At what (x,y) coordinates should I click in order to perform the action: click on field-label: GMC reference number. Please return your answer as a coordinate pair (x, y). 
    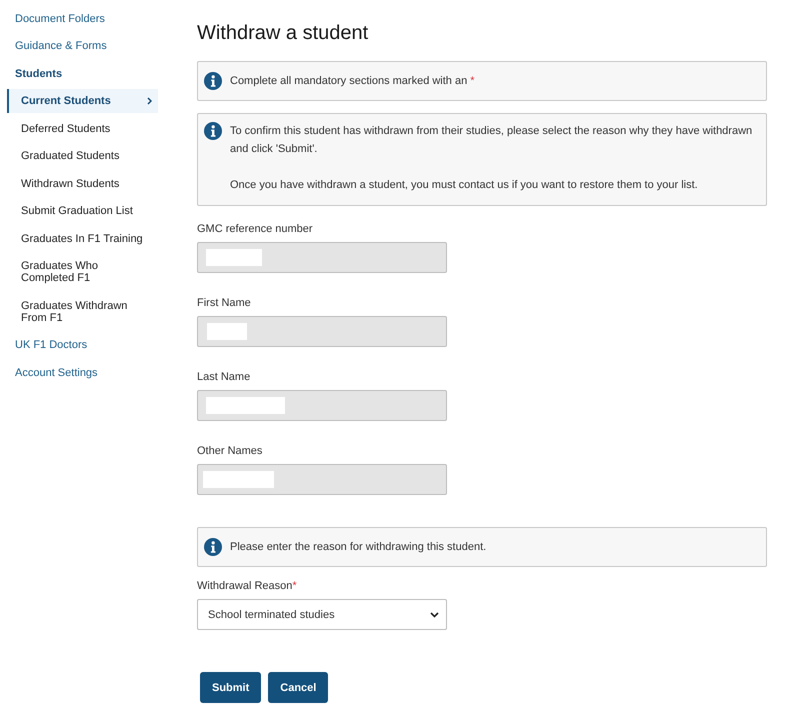
    Looking at the image, I should click on (255, 229).